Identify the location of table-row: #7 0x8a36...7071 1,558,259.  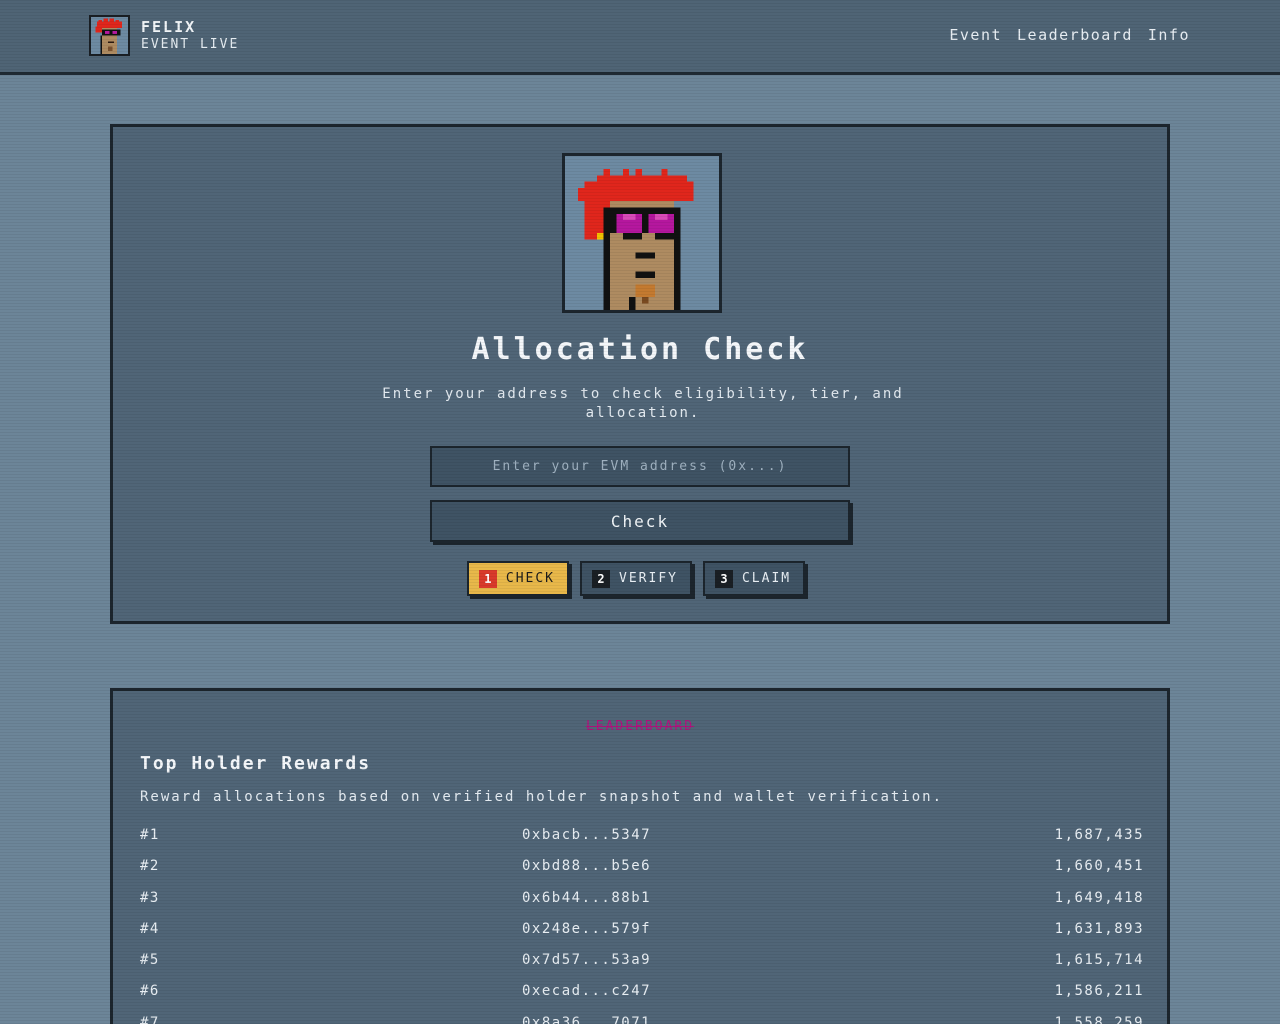
(642, 1019).